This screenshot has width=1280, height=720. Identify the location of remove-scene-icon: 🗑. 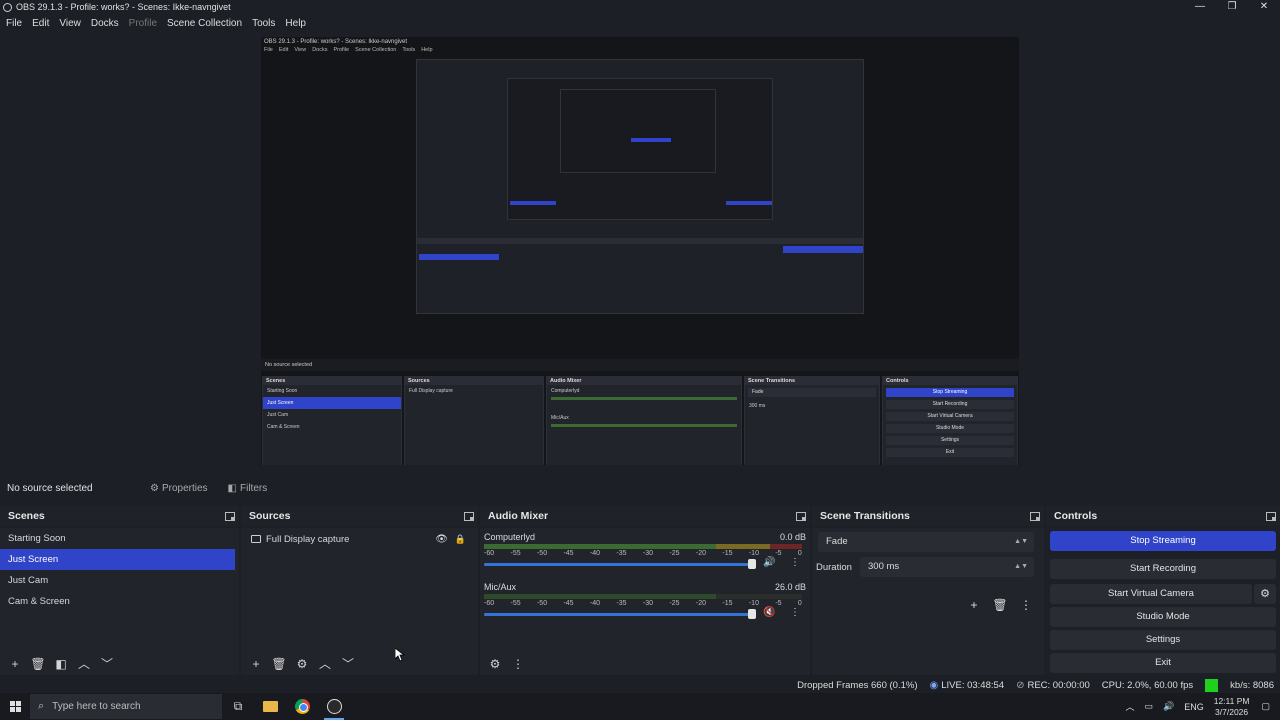
(38, 664).